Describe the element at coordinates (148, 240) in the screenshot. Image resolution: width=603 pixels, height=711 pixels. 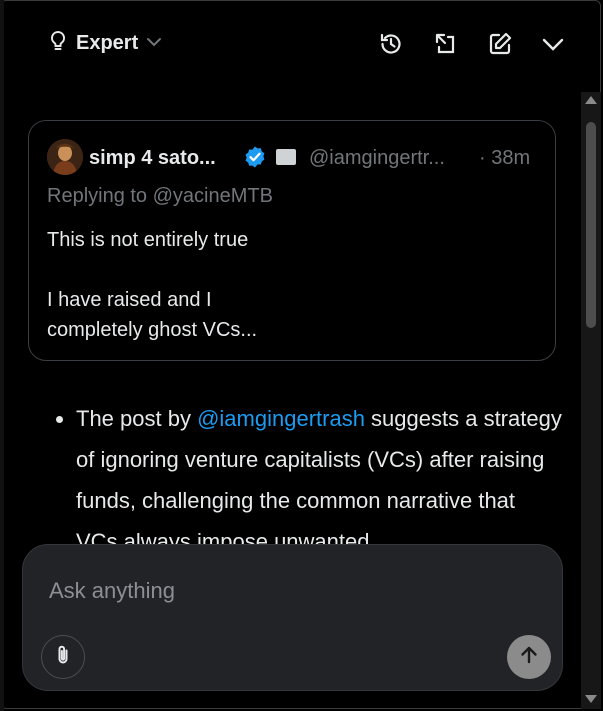
I see `post-text-line: This is not entirely true` at that location.